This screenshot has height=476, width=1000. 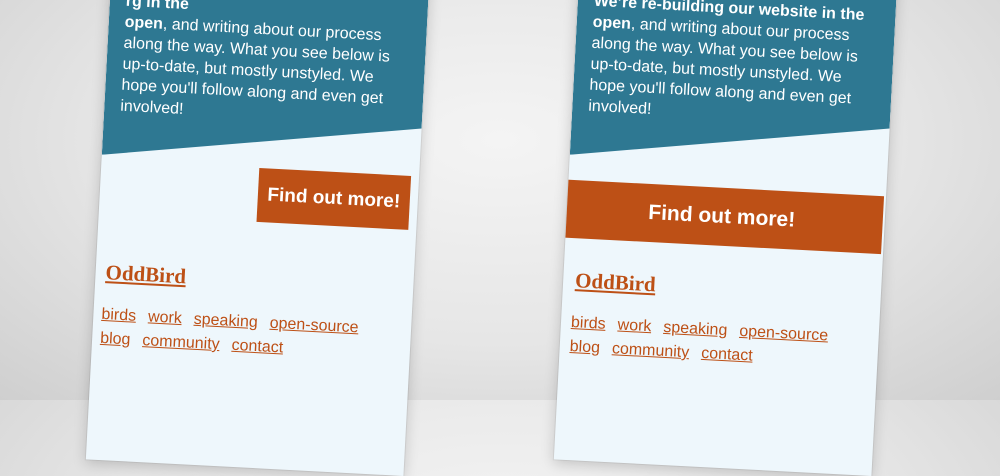 What do you see at coordinates (157, 7) in the screenshot?
I see `intro-bold-fragment: rg in the` at bounding box center [157, 7].